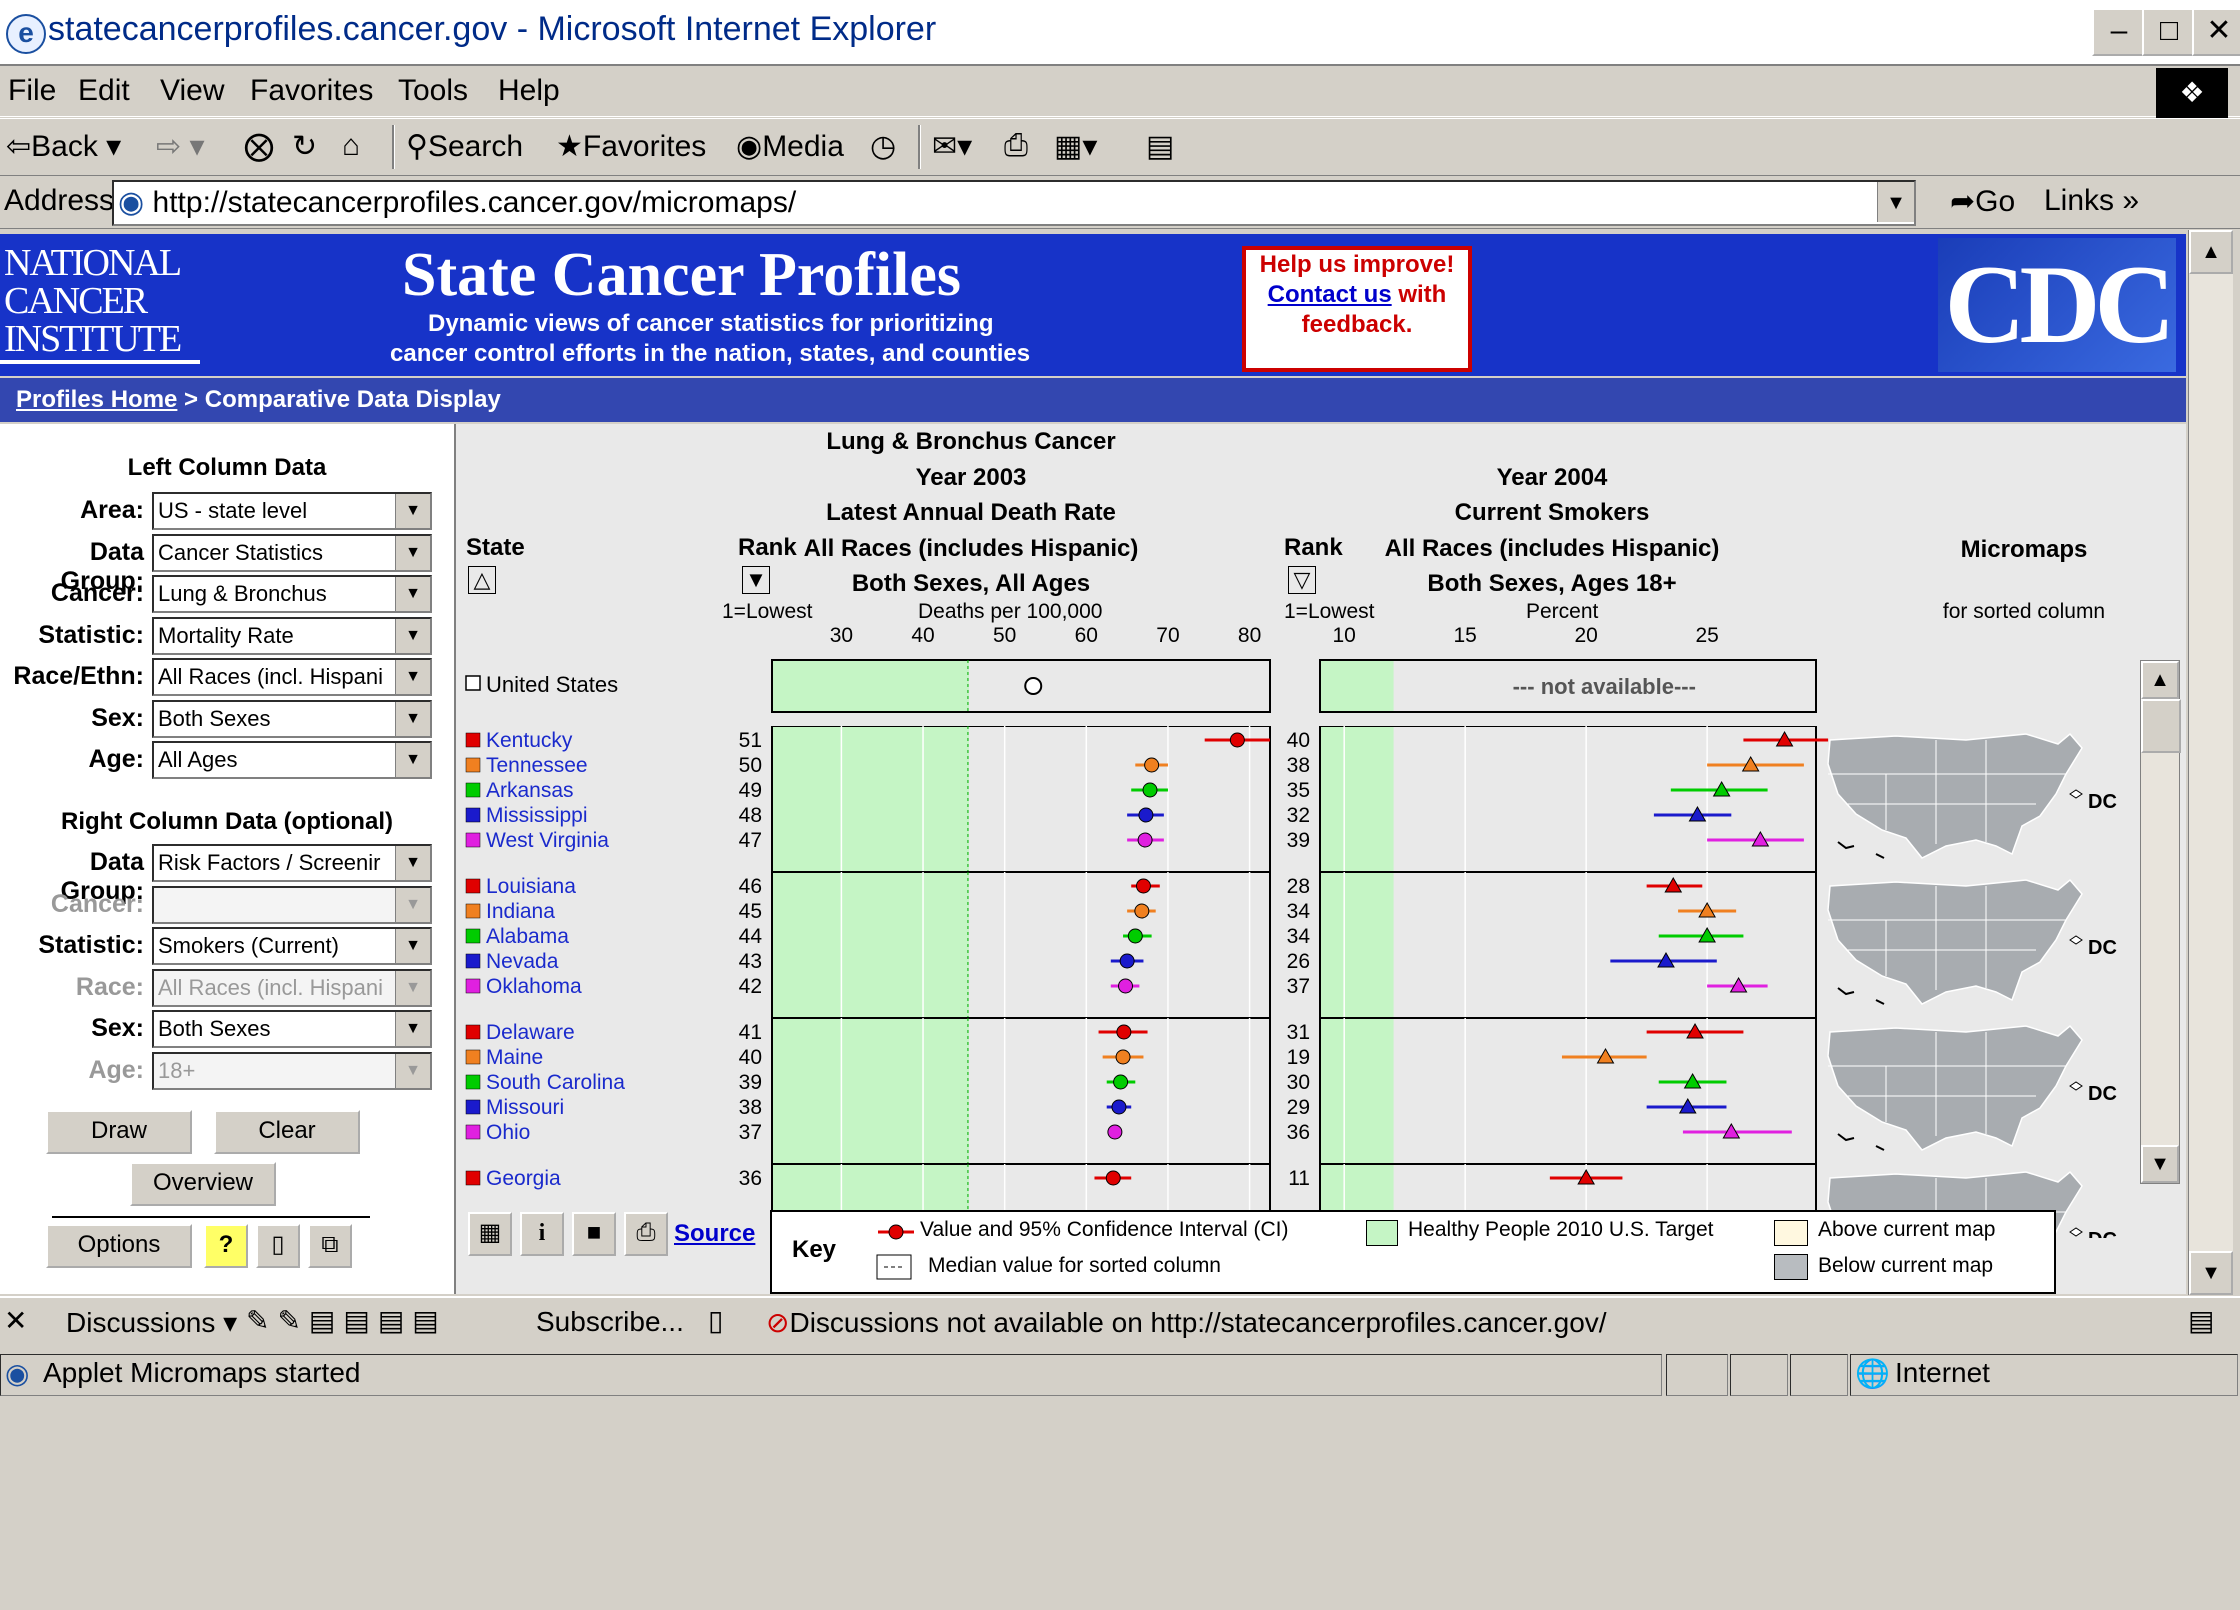 This screenshot has height=1610, width=2240. Describe the element at coordinates (1955, 941) in the screenshot. I see `us-map-shape` at that location.